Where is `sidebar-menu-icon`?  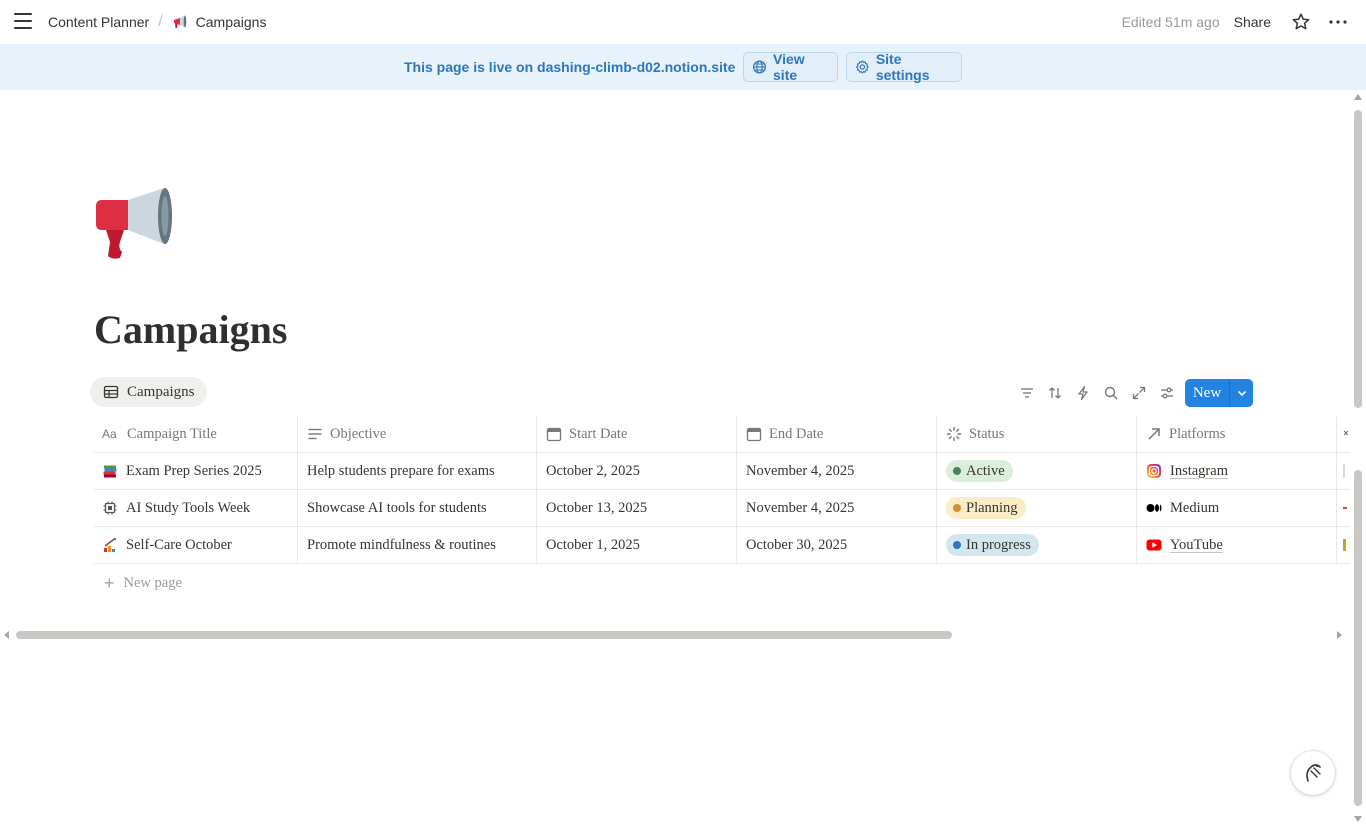 sidebar-menu-icon is located at coordinates (24, 22).